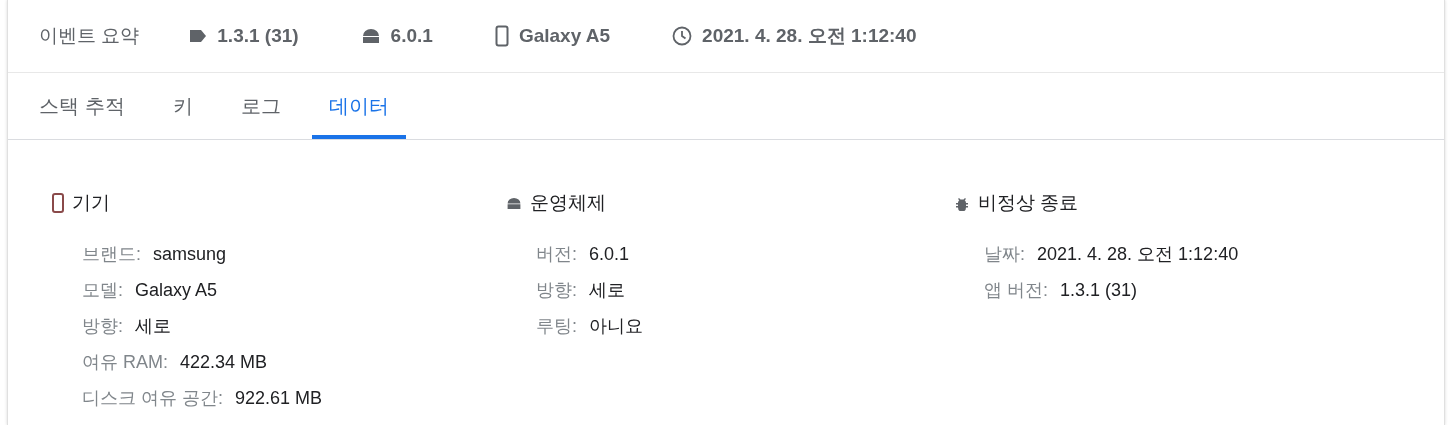  I want to click on field-value: 1.3.1 (31), so click(1099, 290).